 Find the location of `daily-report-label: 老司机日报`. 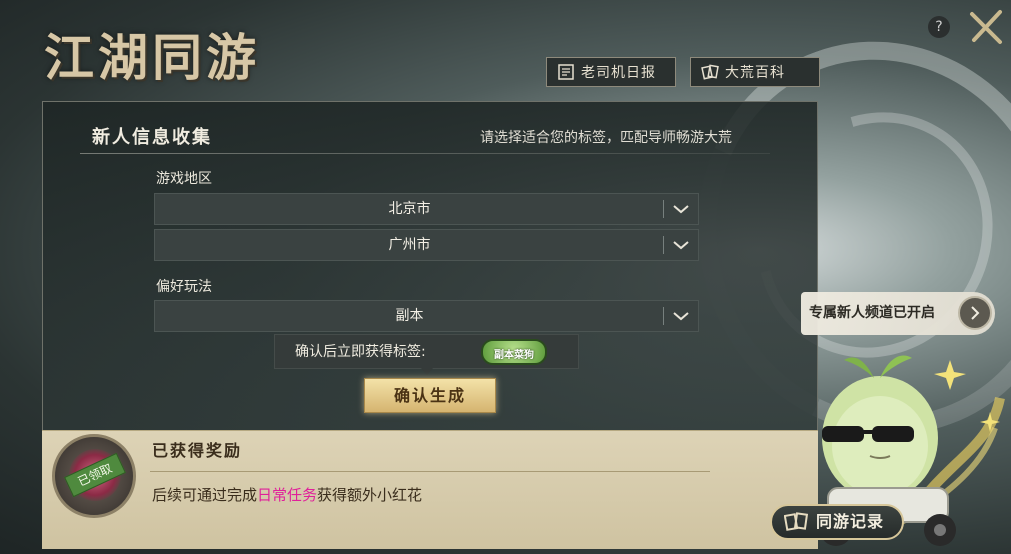

daily-report-label: 老司机日报 is located at coordinates (618, 73).